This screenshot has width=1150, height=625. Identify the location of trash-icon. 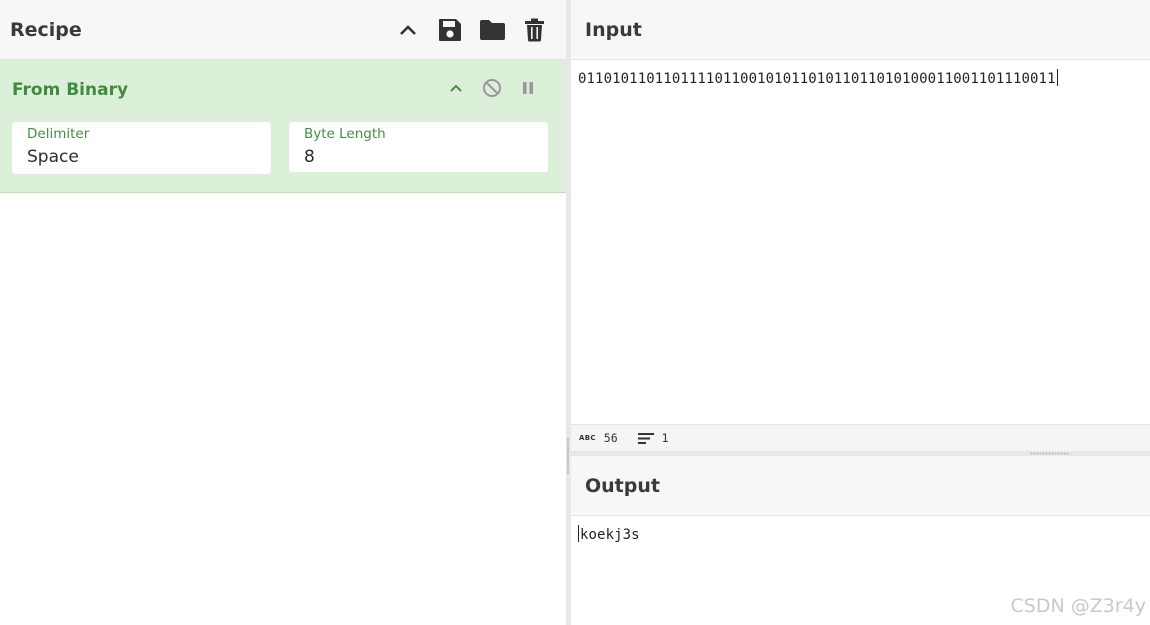
(534, 29).